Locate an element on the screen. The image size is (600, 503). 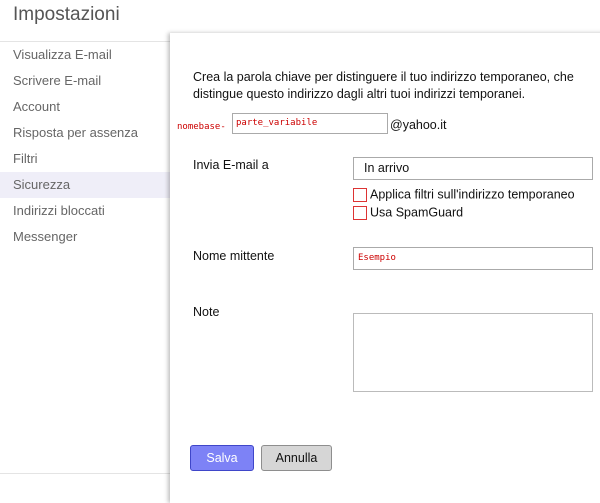
send-to-select: In arrivo is located at coordinates (473, 168).